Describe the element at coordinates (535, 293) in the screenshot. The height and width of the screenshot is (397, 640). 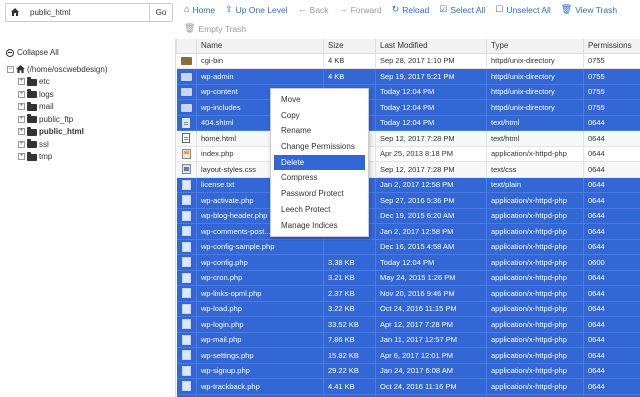
I see `cell-type: application/x-httpd-php` at that location.